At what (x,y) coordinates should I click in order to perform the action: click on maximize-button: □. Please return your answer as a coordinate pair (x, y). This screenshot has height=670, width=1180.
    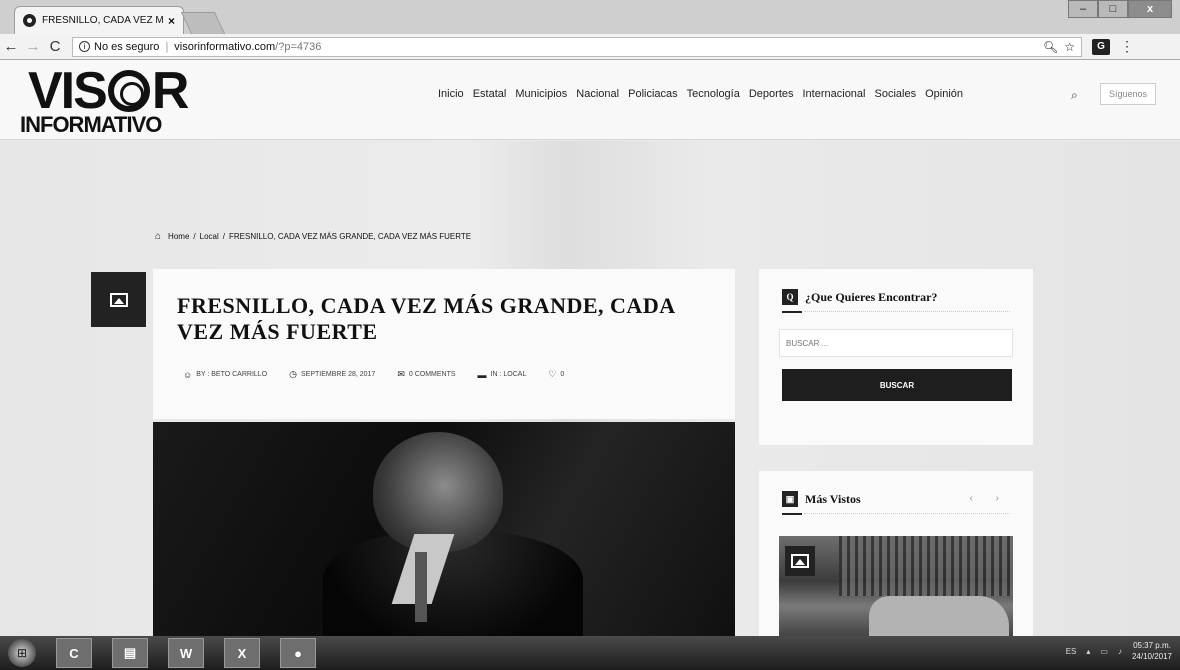
    Looking at the image, I should click on (1113, 9).